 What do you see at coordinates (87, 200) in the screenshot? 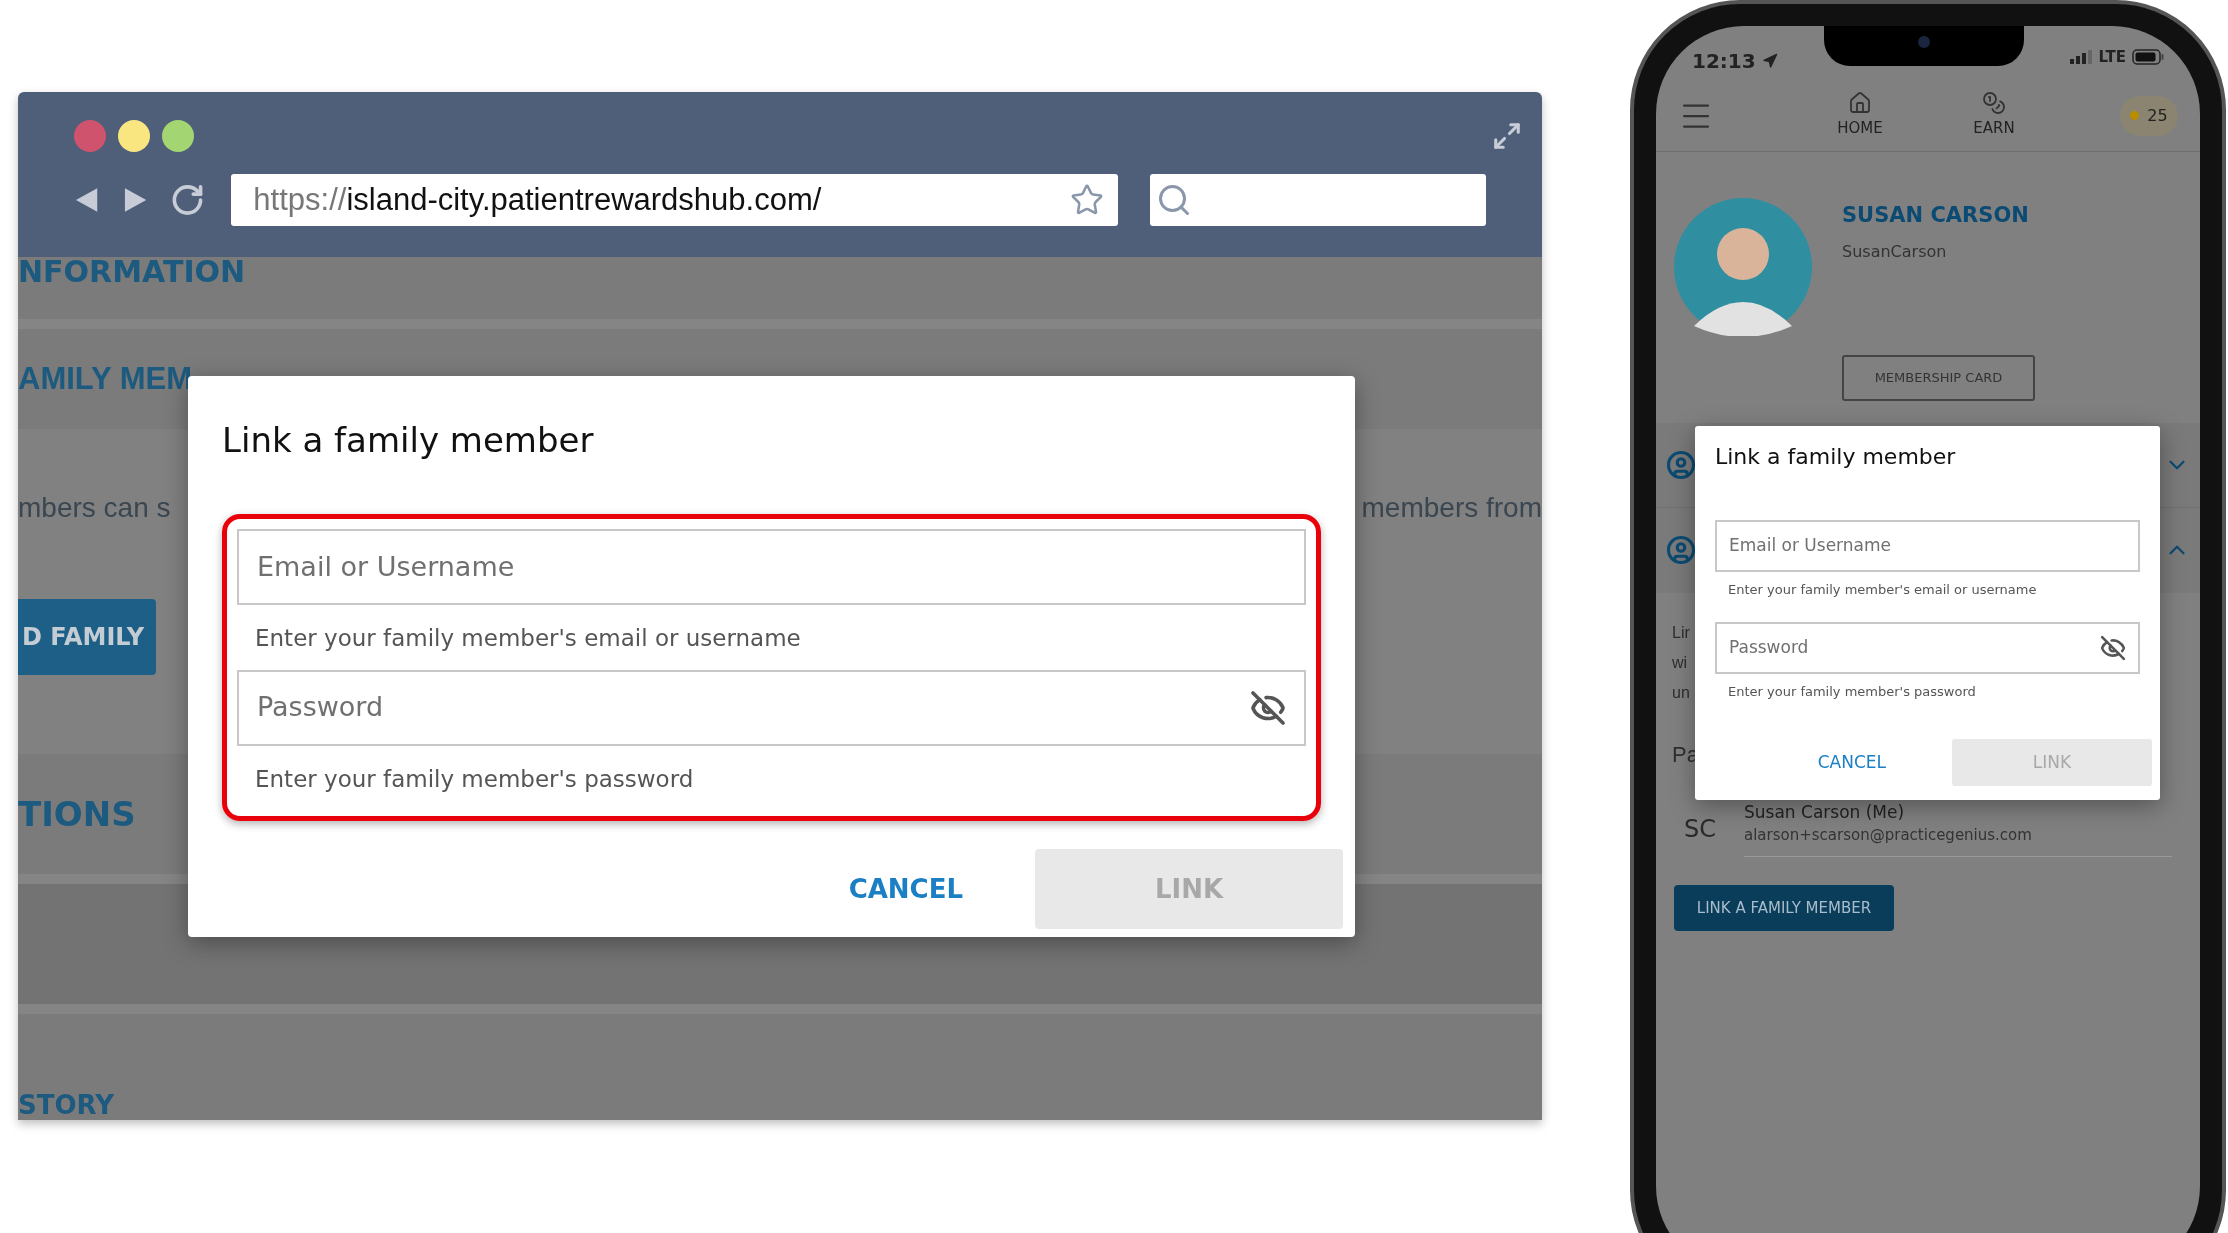
I see `back-icon` at bounding box center [87, 200].